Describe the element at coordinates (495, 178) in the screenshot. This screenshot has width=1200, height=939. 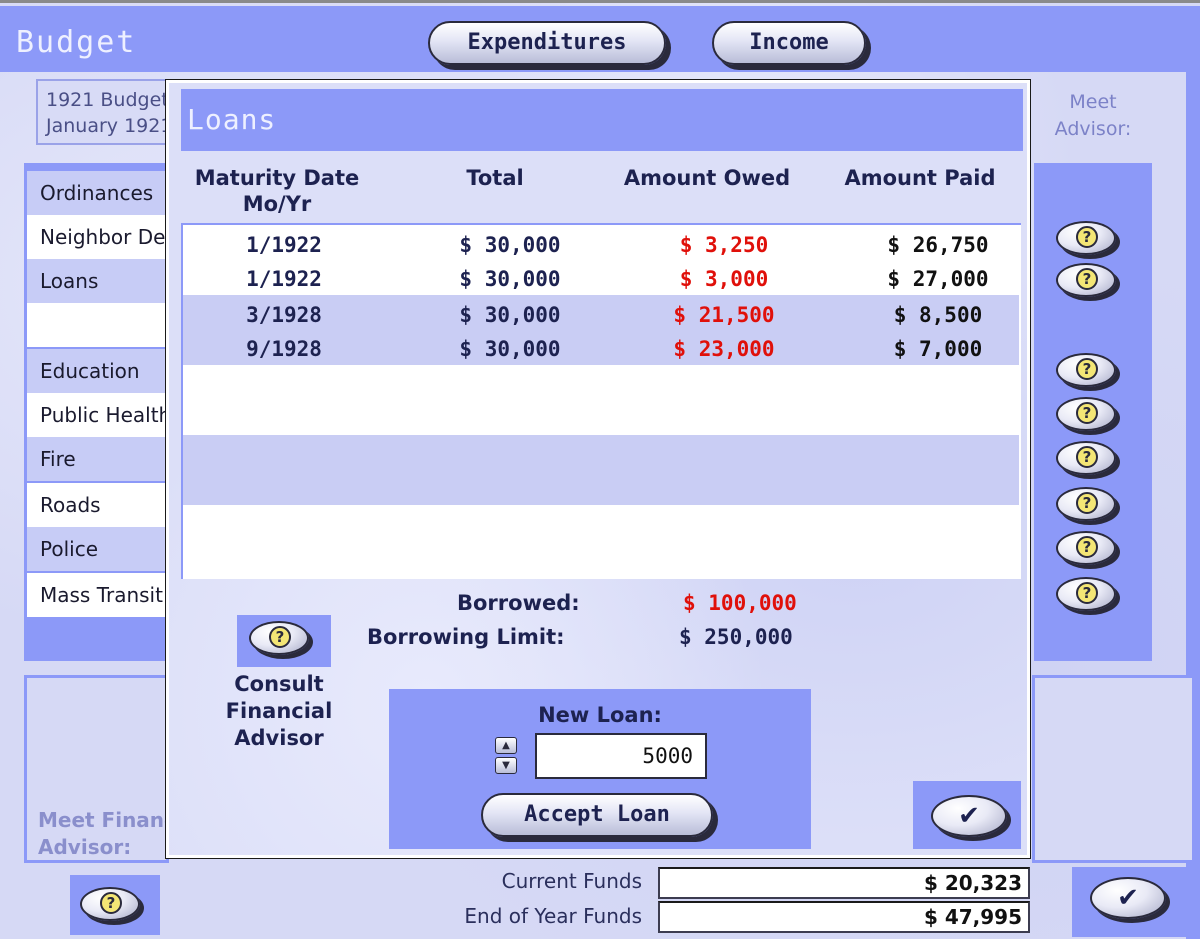
I see `total-header: Total` at that location.